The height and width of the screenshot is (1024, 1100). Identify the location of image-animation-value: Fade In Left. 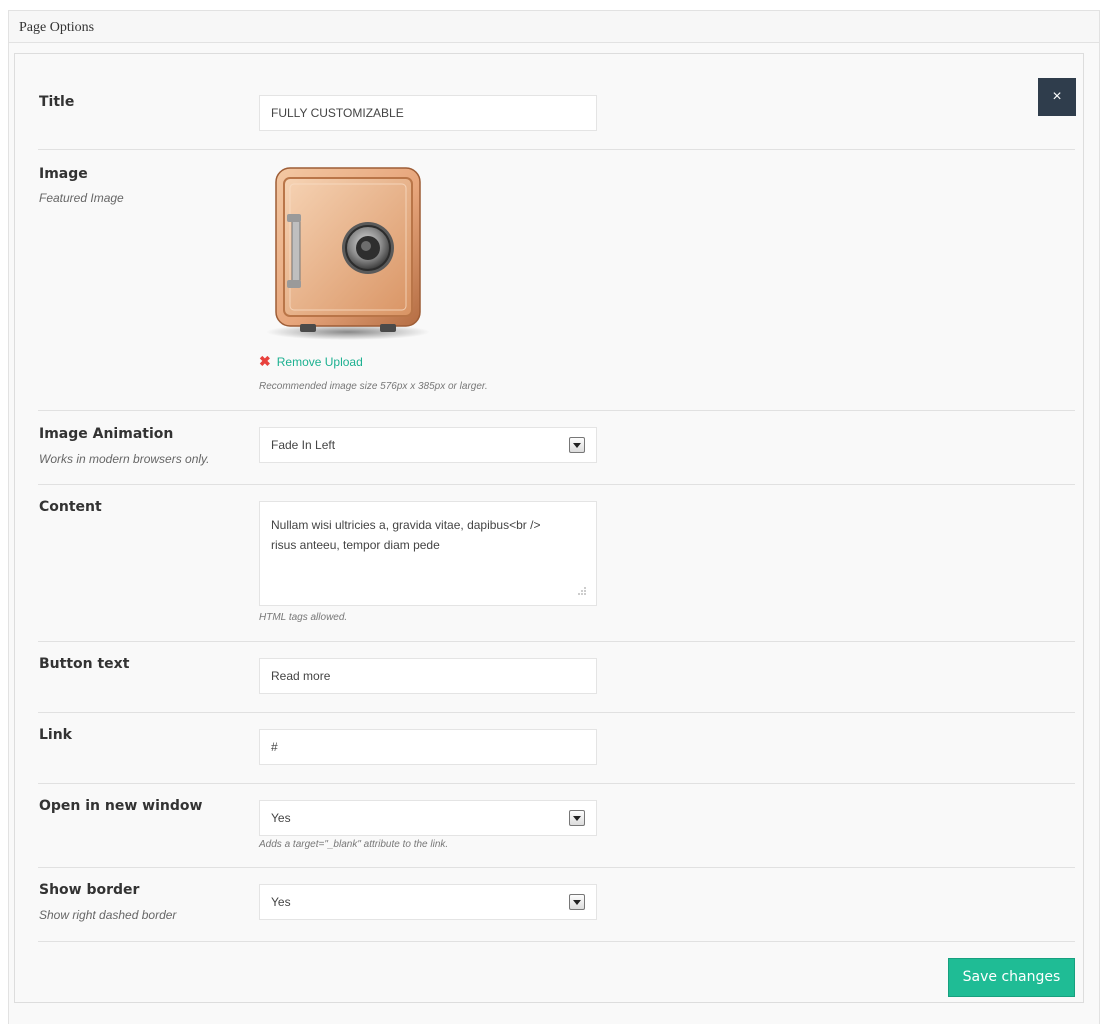
(303, 445).